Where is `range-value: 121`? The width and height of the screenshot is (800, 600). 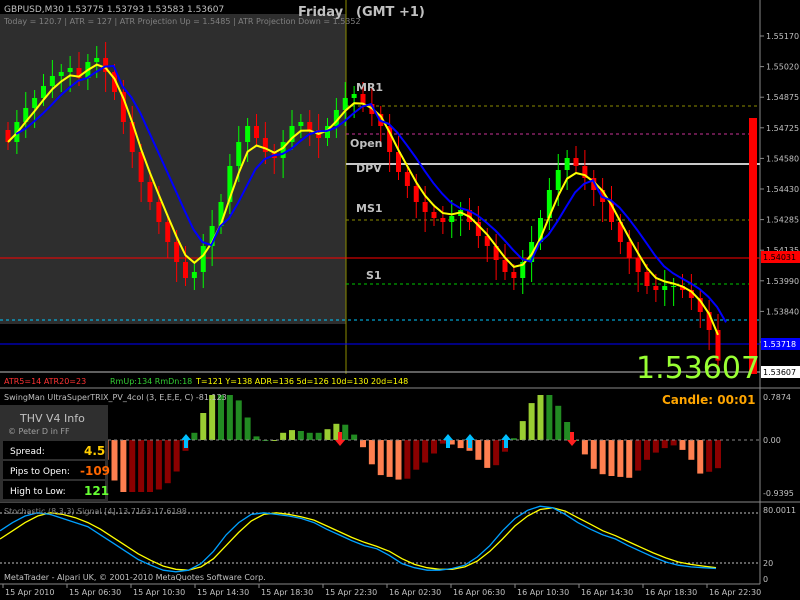
range-value: 121 is located at coordinates (96, 491).